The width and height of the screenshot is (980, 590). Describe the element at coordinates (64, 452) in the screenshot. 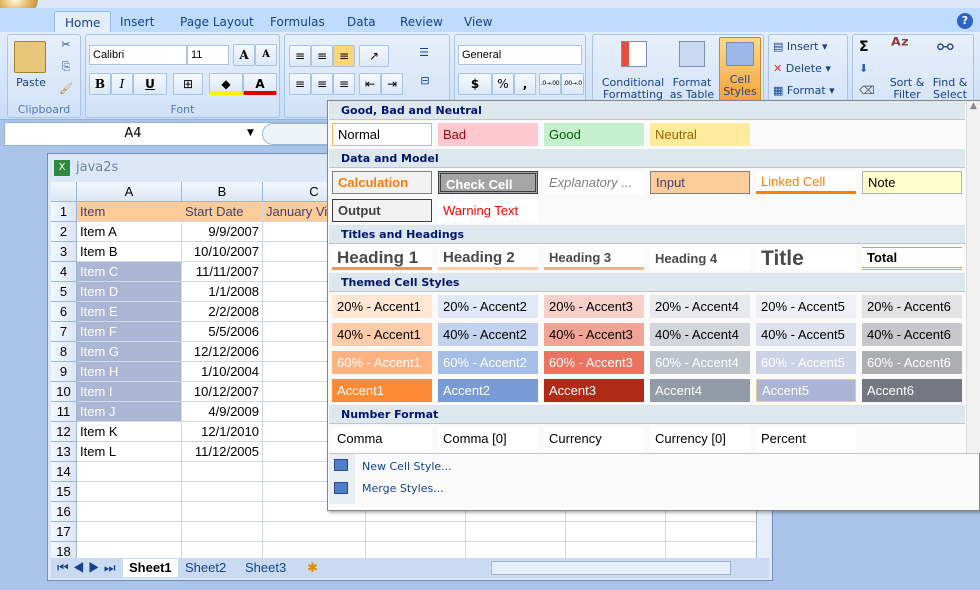

I see `row-header: 13` at that location.